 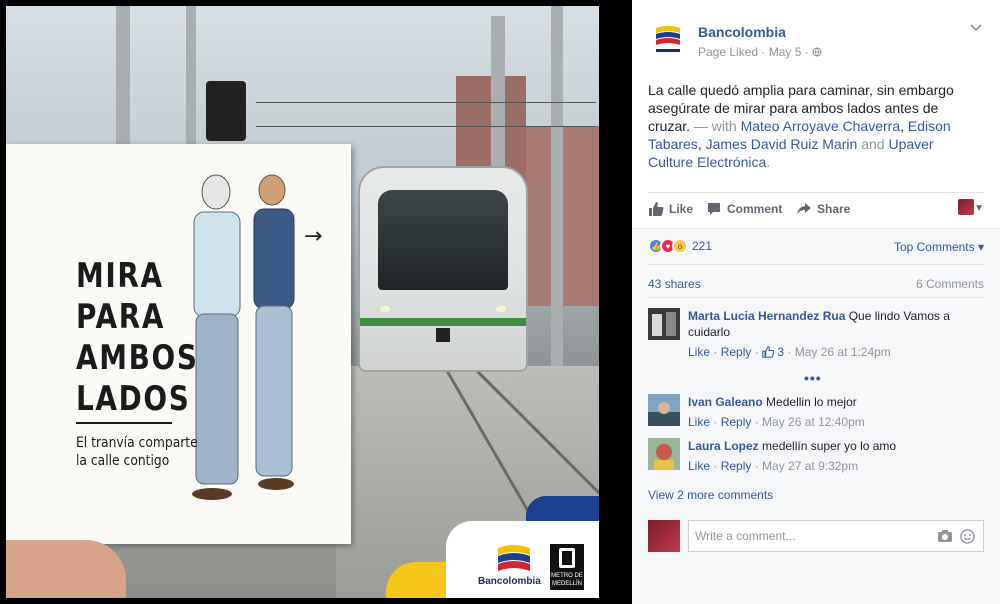 I want to click on tram-stripe, so click(x=443, y=322).